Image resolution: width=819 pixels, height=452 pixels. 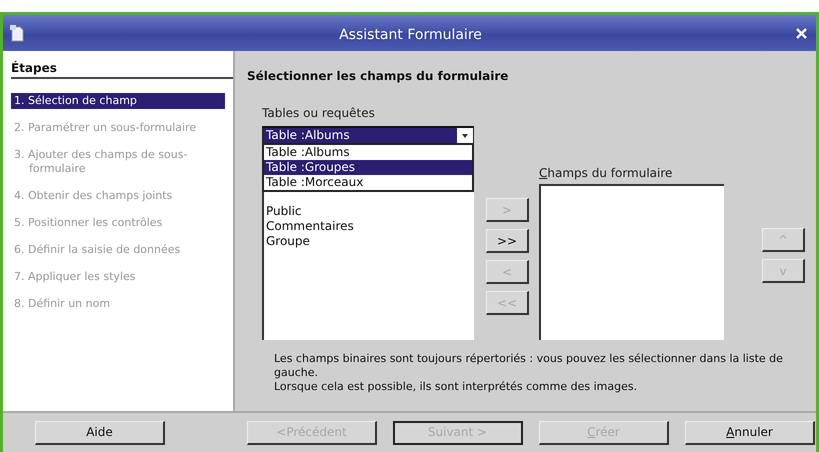 I want to click on info-text: Lorsque cela est possible, ils sont interprétés comme des images., so click(x=456, y=387).